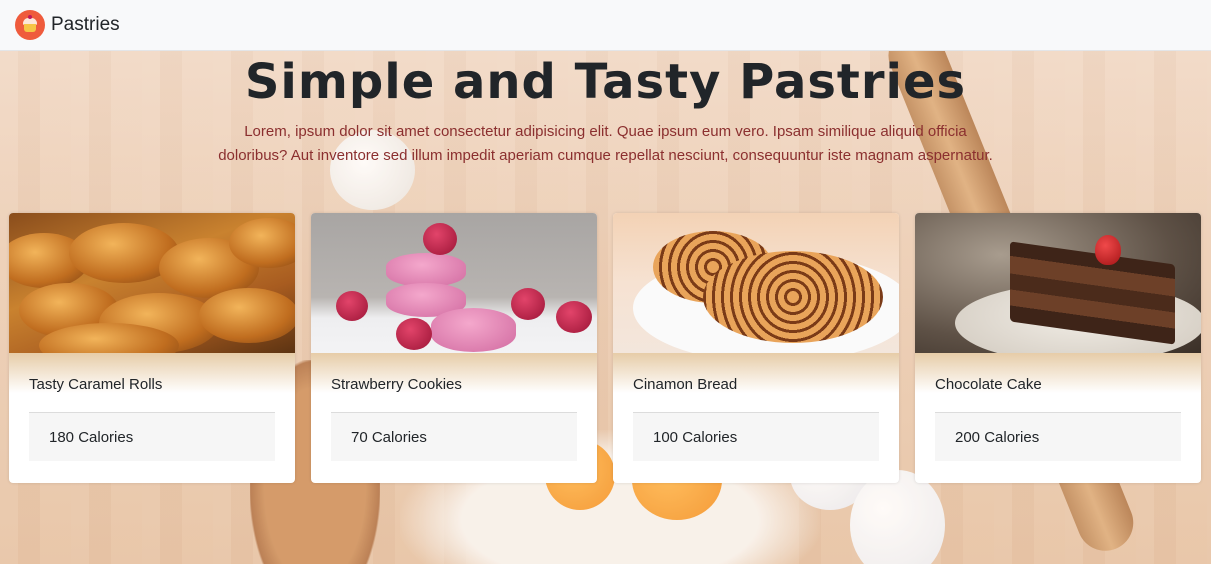 This screenshot has width=1211, height=564. Describe the element at coordinates (30, 25) in the screenshot. I see `cupcake-icon` at that location.